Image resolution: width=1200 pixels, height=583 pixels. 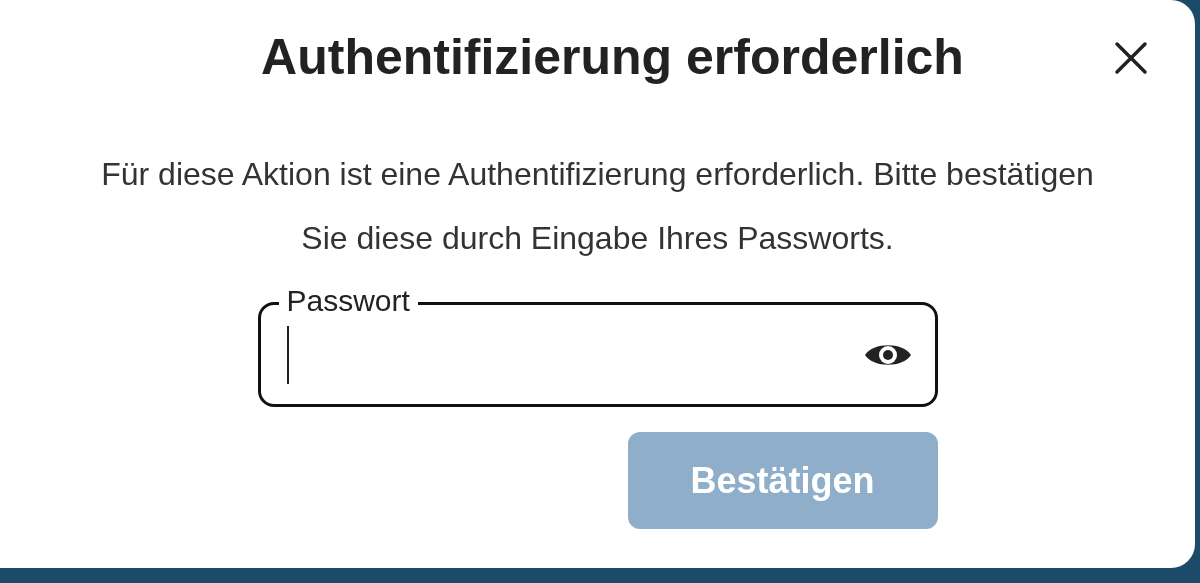 I want to click on close-icon, so click(x=1131, y=58).